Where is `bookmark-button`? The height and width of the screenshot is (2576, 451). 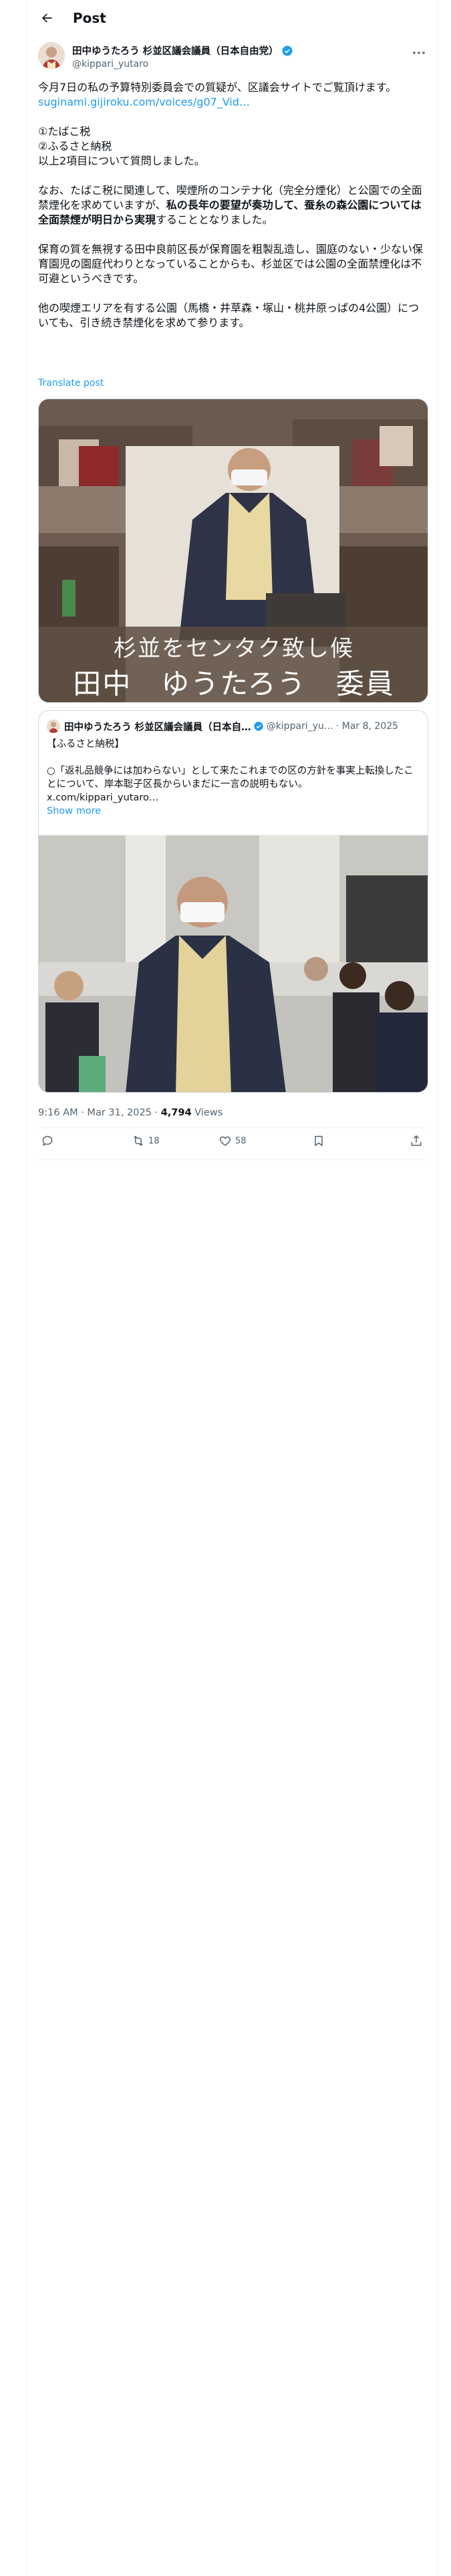
bookmark-button is located at coordinates (318, 1141).